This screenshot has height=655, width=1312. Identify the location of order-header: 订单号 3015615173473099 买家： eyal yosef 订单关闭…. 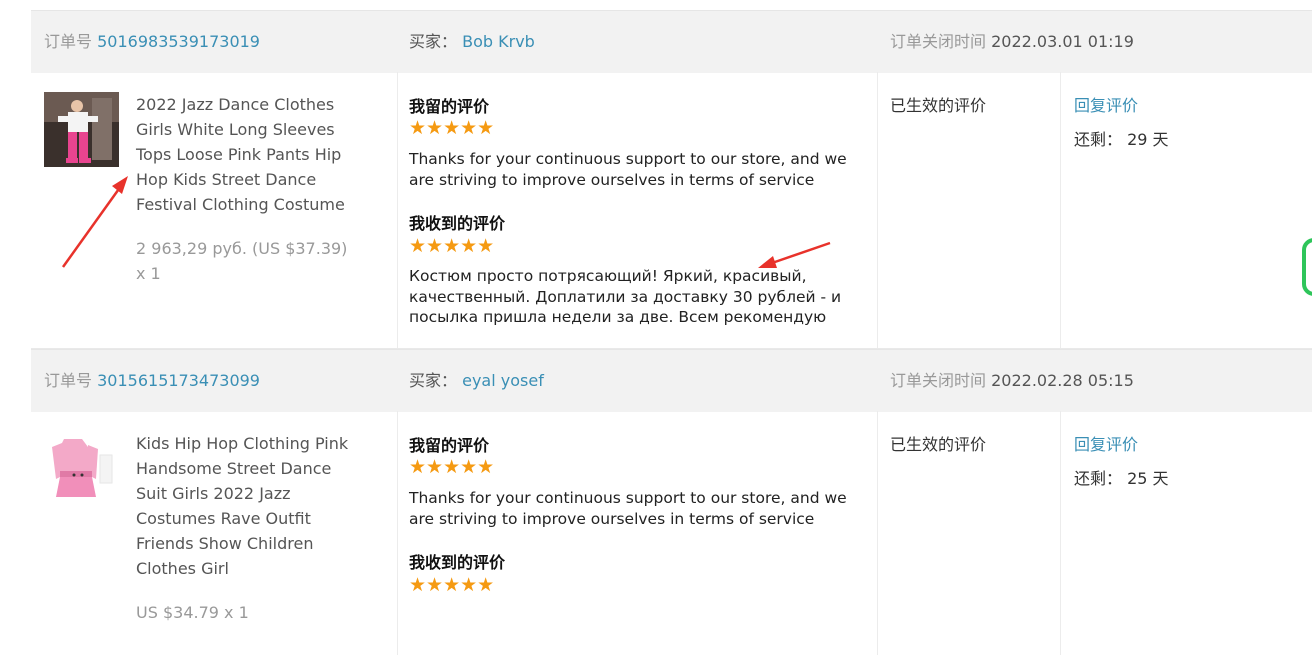
(671, 380).